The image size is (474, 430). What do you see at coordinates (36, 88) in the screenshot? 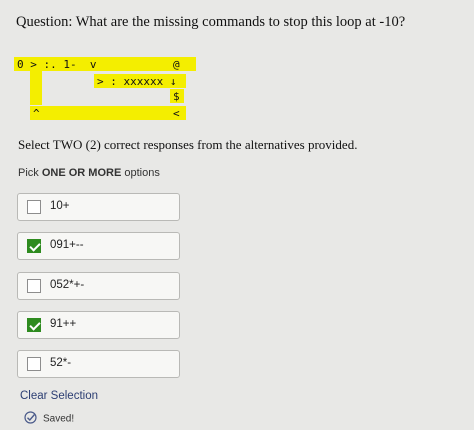
I see `code-highlight-left-col` at bounding box center [36, 88].